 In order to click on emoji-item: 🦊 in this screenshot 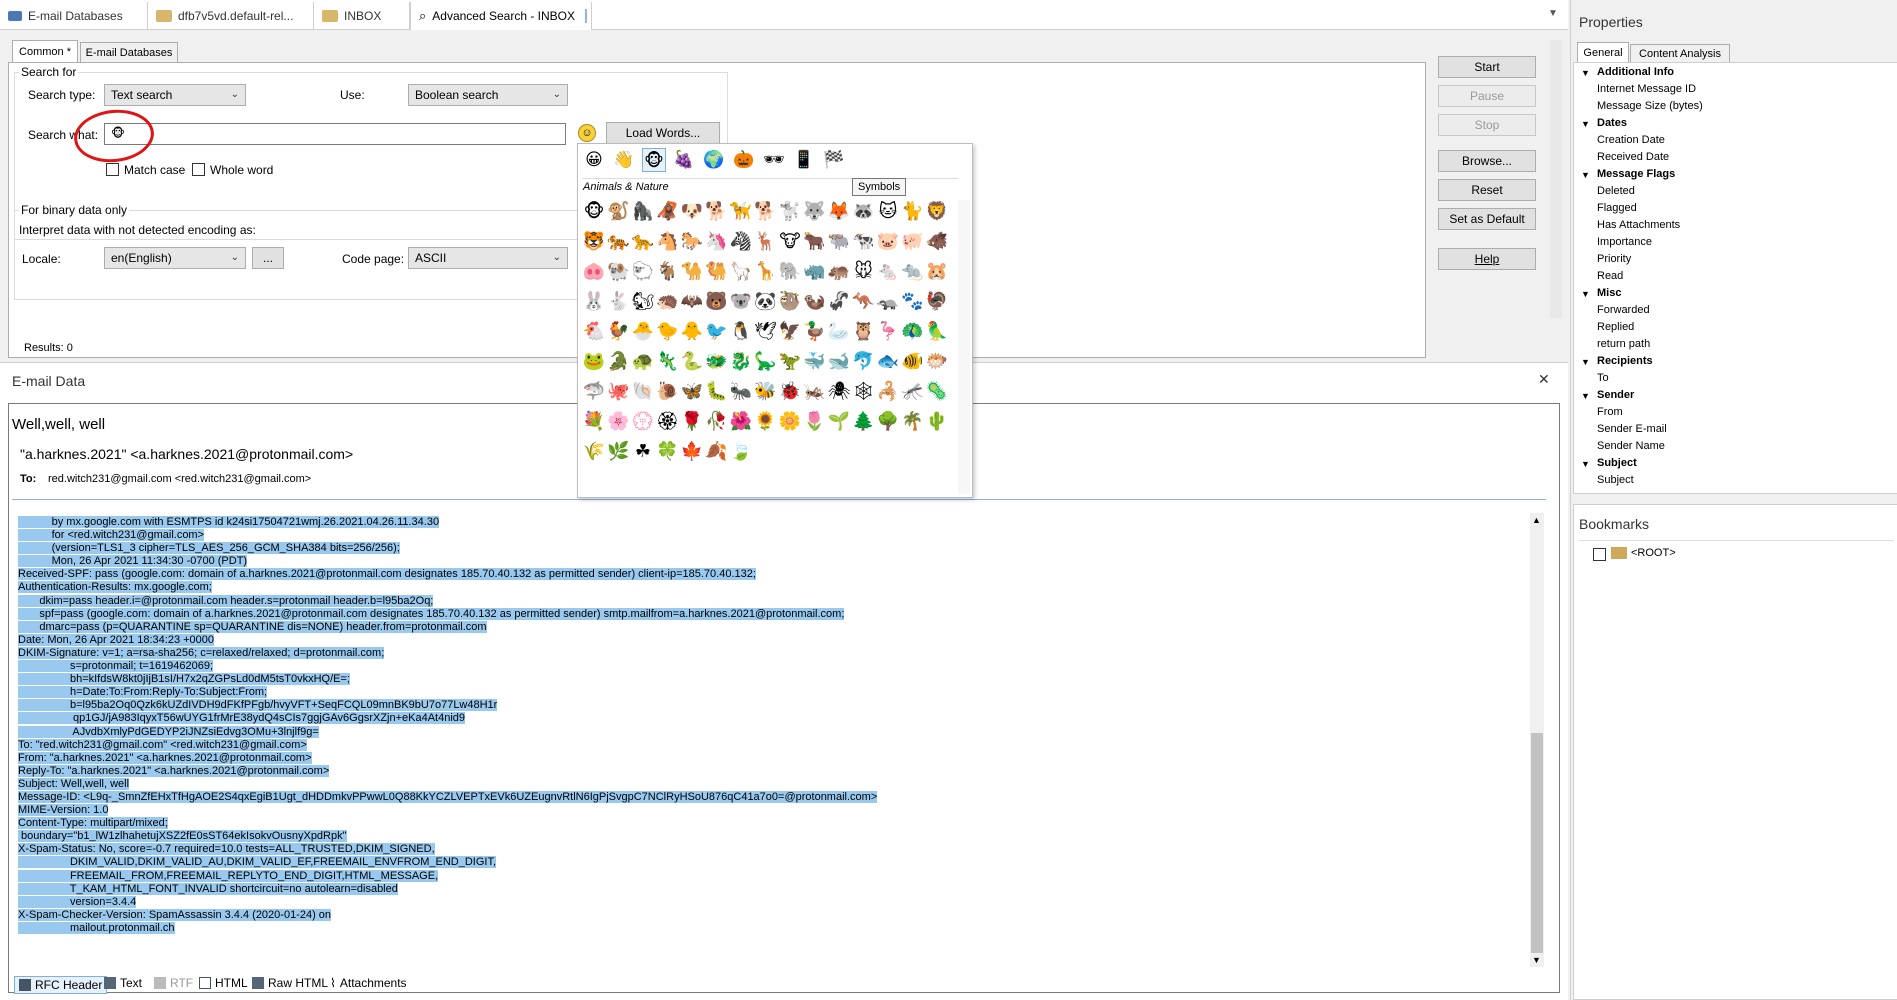, I will do `click(839, 212)`.